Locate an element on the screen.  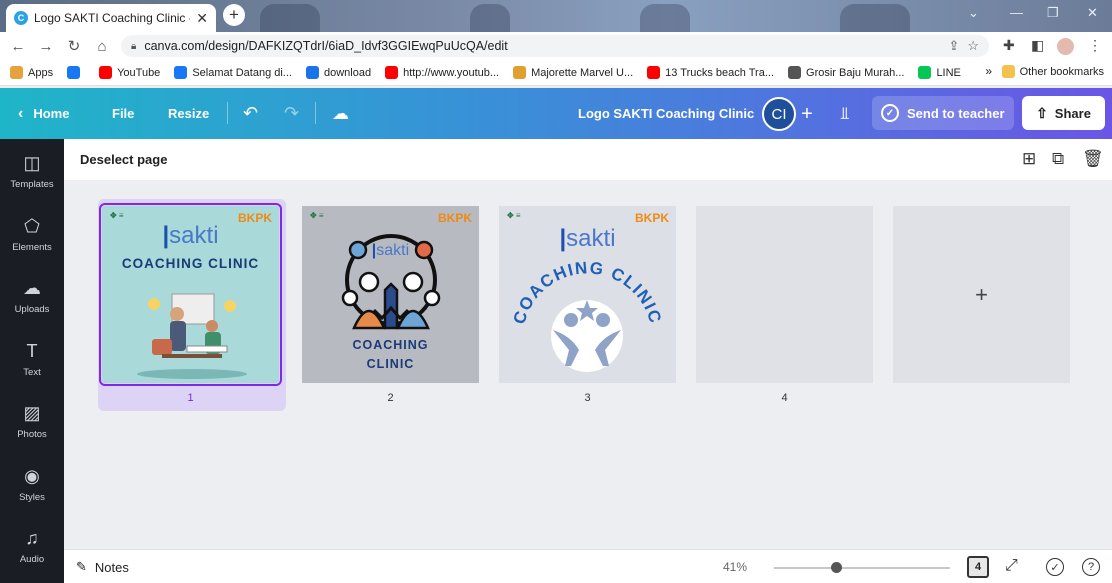
bookmark-label: Apps is located at coordinates (41, 72).